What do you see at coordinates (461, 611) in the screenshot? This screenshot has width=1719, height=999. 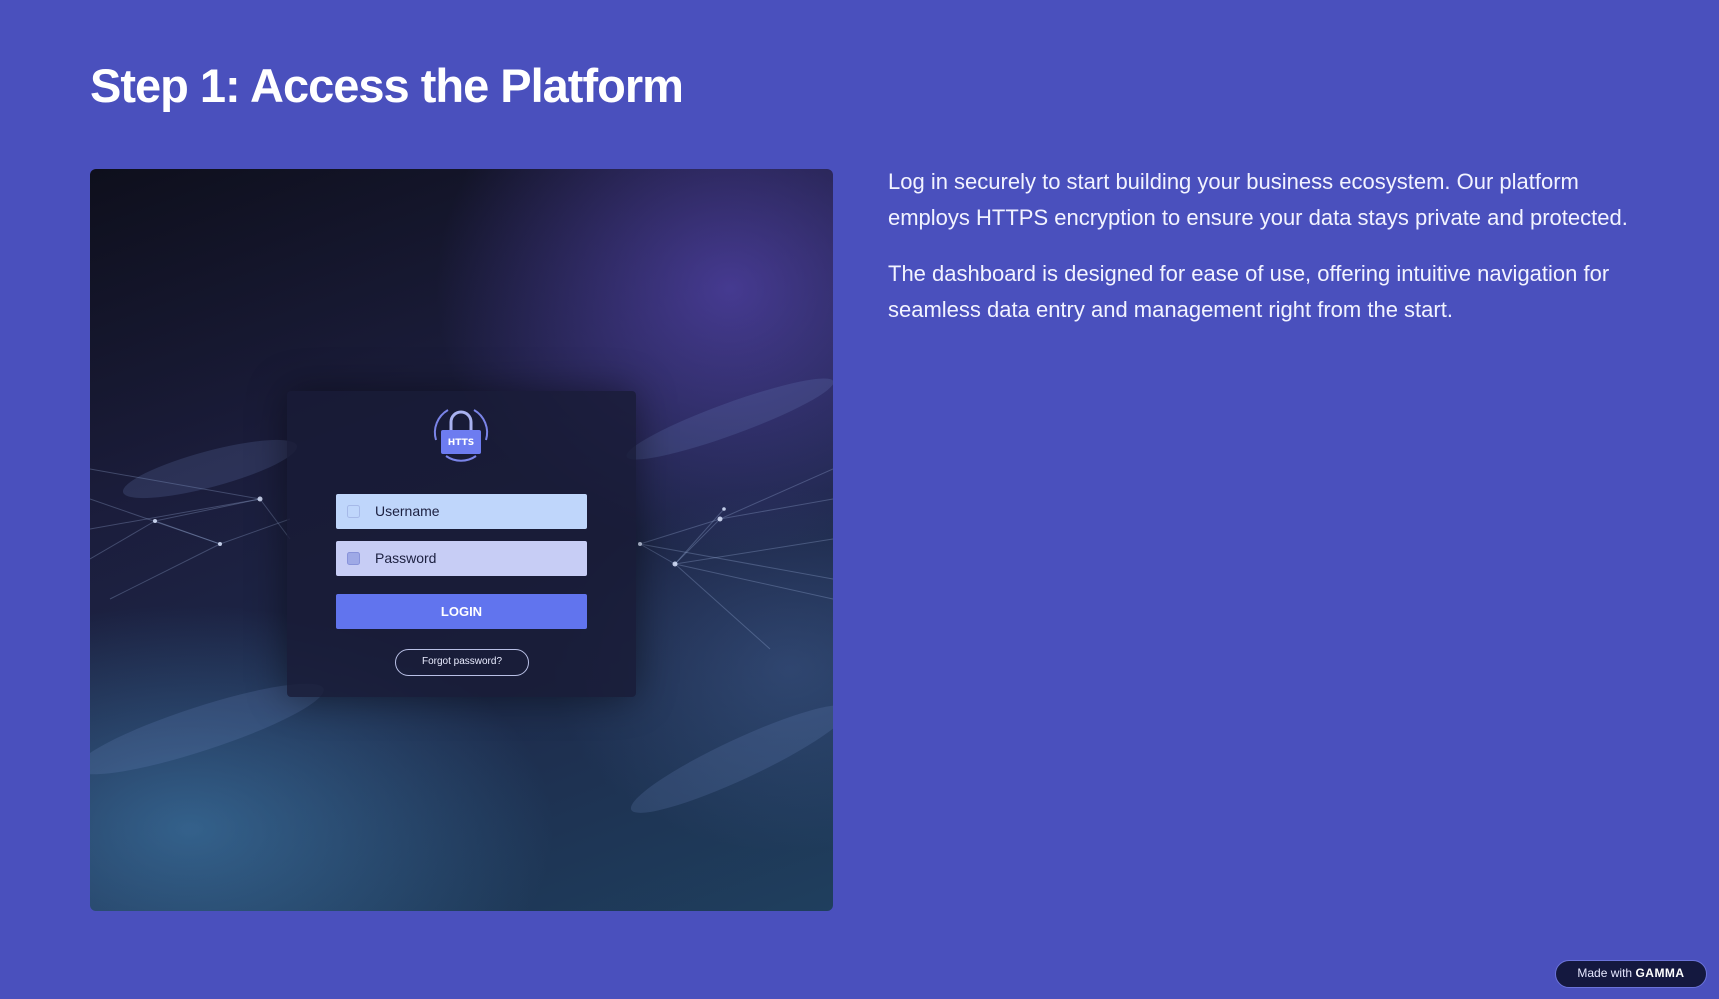 I see `login-button: LOGIN` at bounding box center [461, 611].